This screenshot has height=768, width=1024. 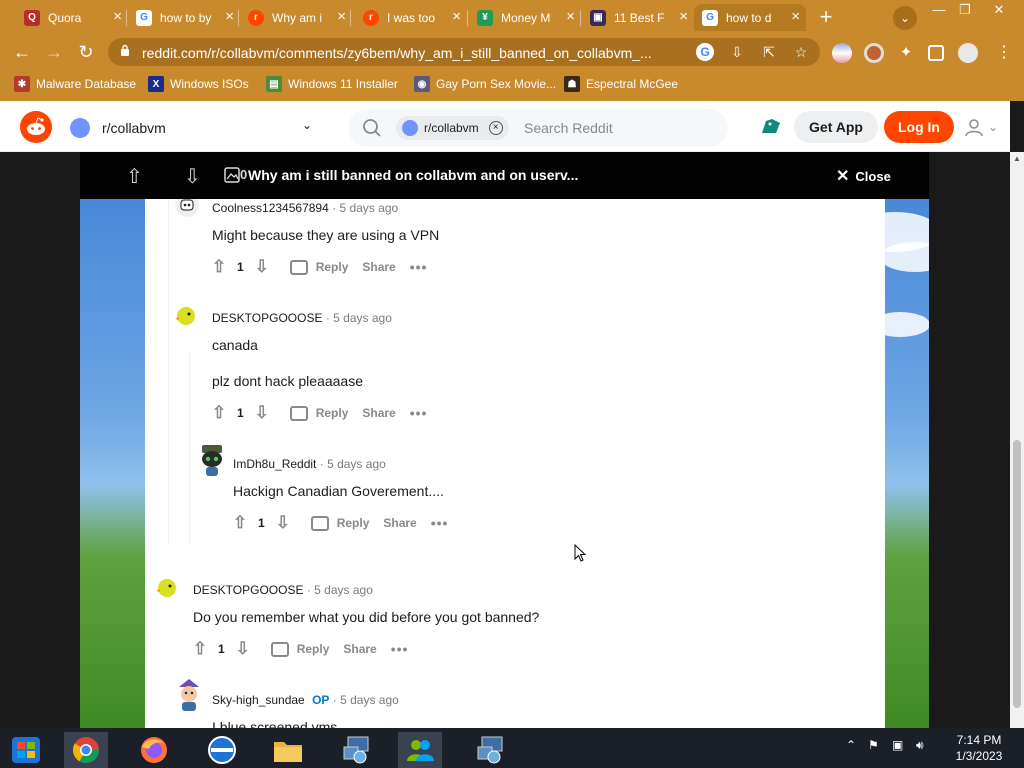 I want to click on search-community-chip: r/collabvm ×, so click(x=452, y=128).